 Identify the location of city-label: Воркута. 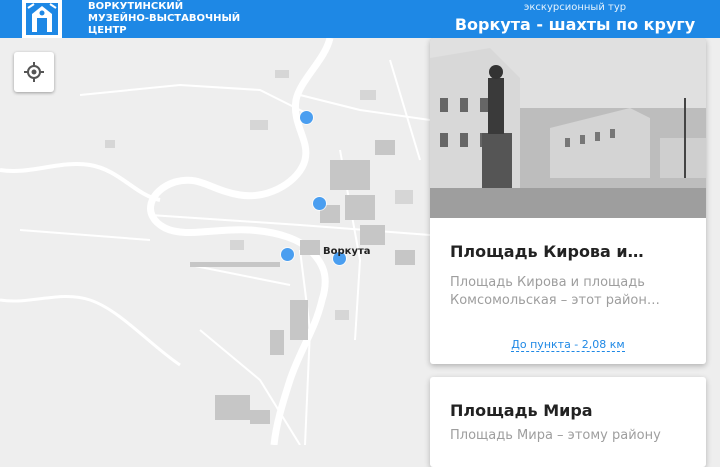
(347, 251).